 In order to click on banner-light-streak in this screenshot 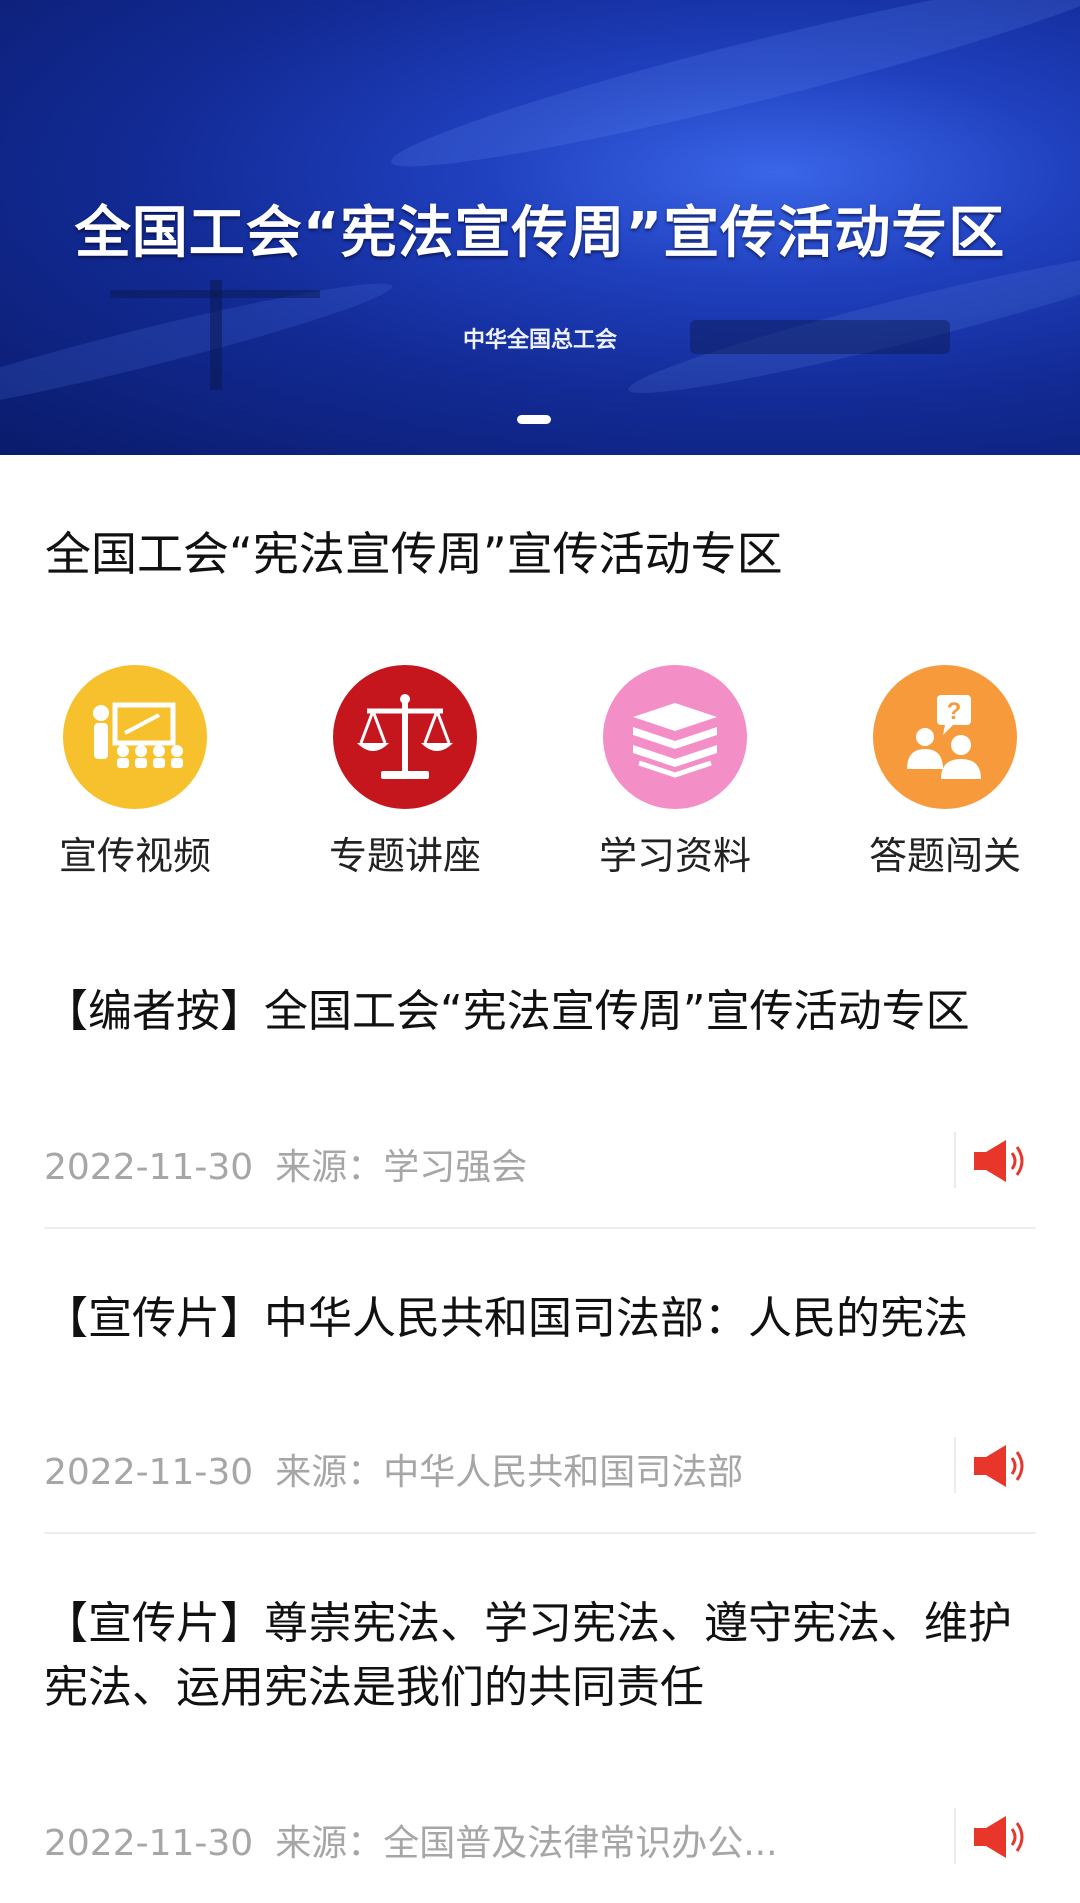, I will do `click(732, 96)`.